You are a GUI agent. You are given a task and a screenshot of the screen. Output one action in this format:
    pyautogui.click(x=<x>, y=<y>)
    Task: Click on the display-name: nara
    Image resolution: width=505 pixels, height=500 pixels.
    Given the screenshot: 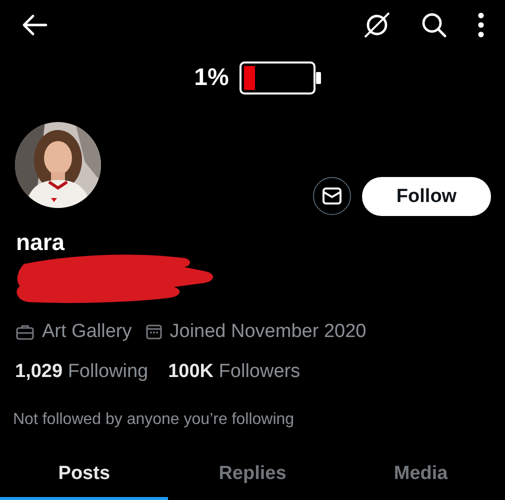 What is the action you would take?
    pyautogui.click(x=40, y=242)
    